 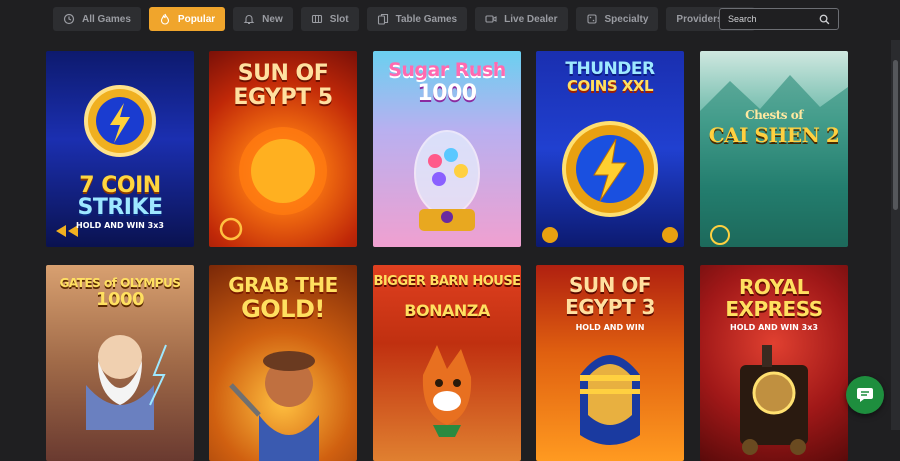 What do you see at coordinates (774, 115) in the screenshot?
I see `game-title: Chests of` at bounding box center [774, 115].